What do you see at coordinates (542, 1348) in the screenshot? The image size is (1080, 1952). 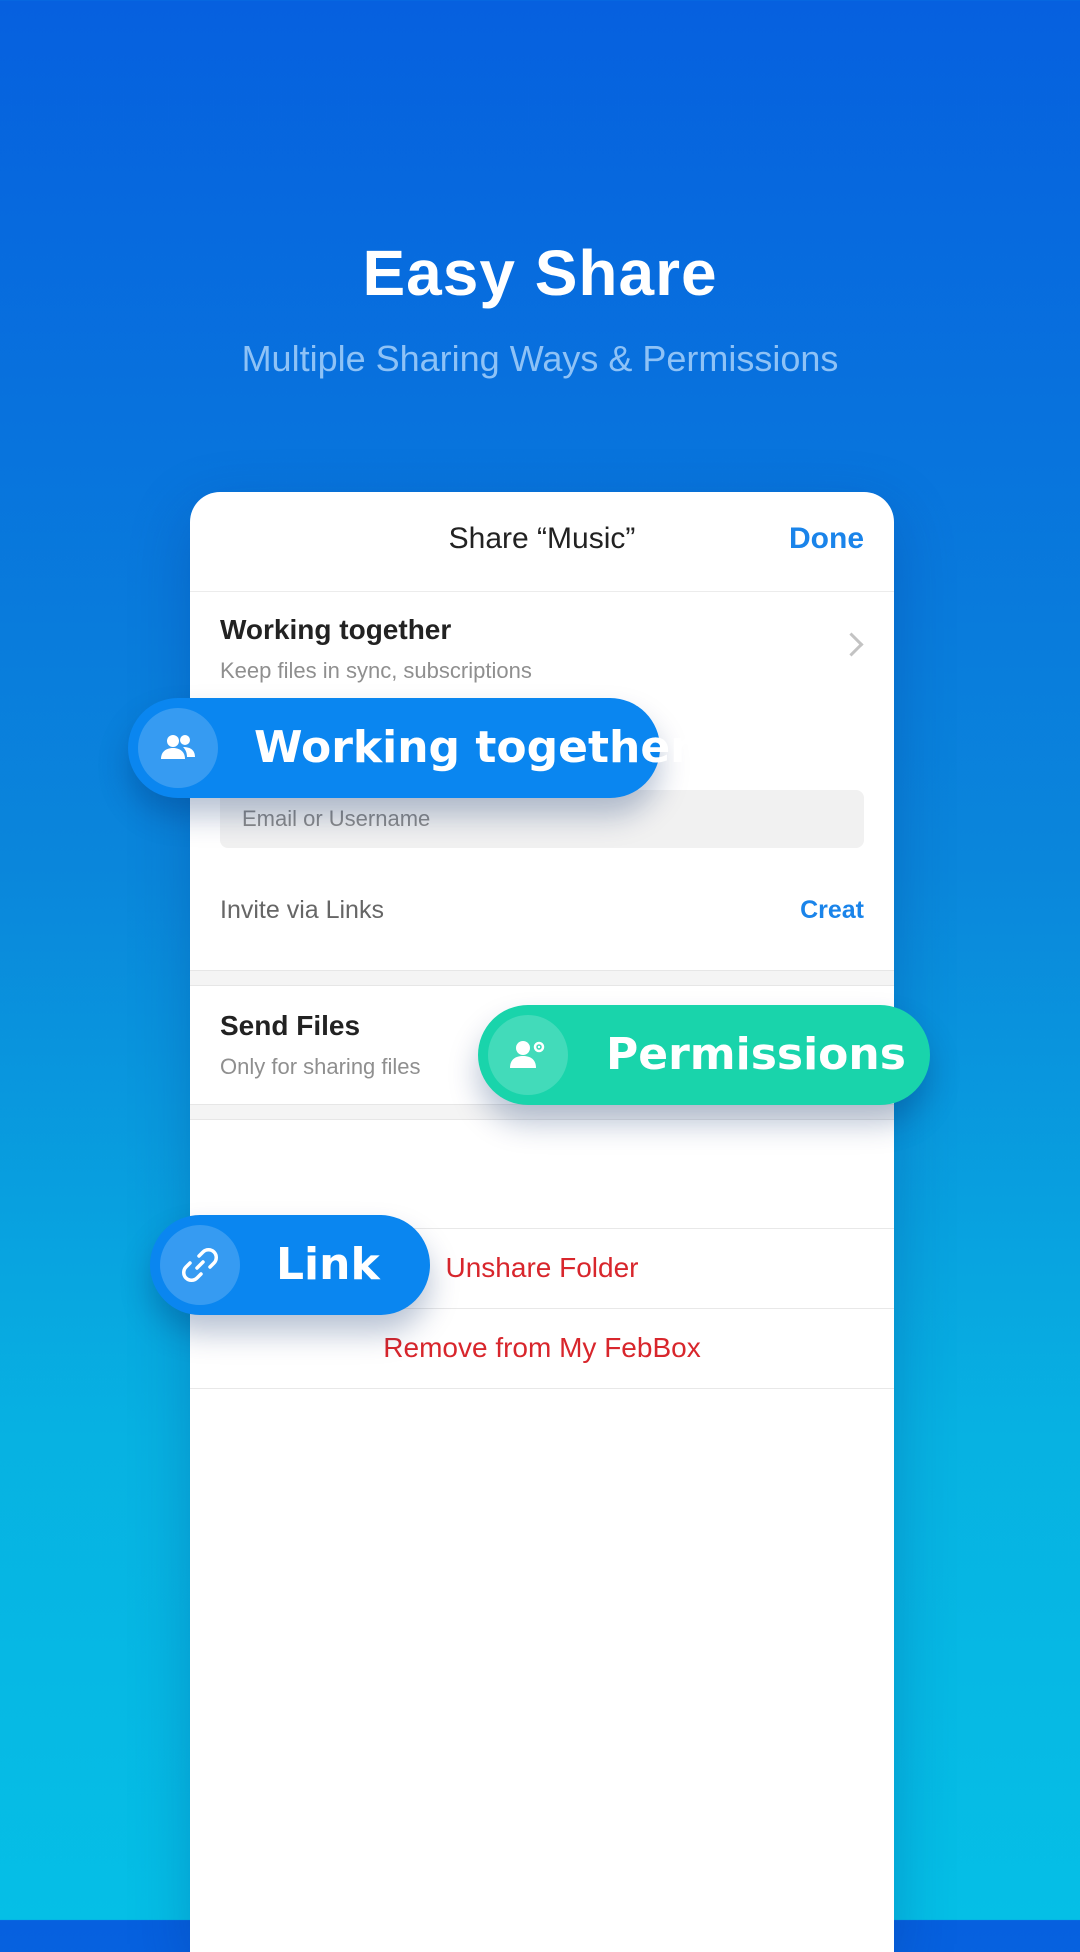 I see `remove-from-febbox-button: Remove from My FebBox` at bounding box center [542, 1348].